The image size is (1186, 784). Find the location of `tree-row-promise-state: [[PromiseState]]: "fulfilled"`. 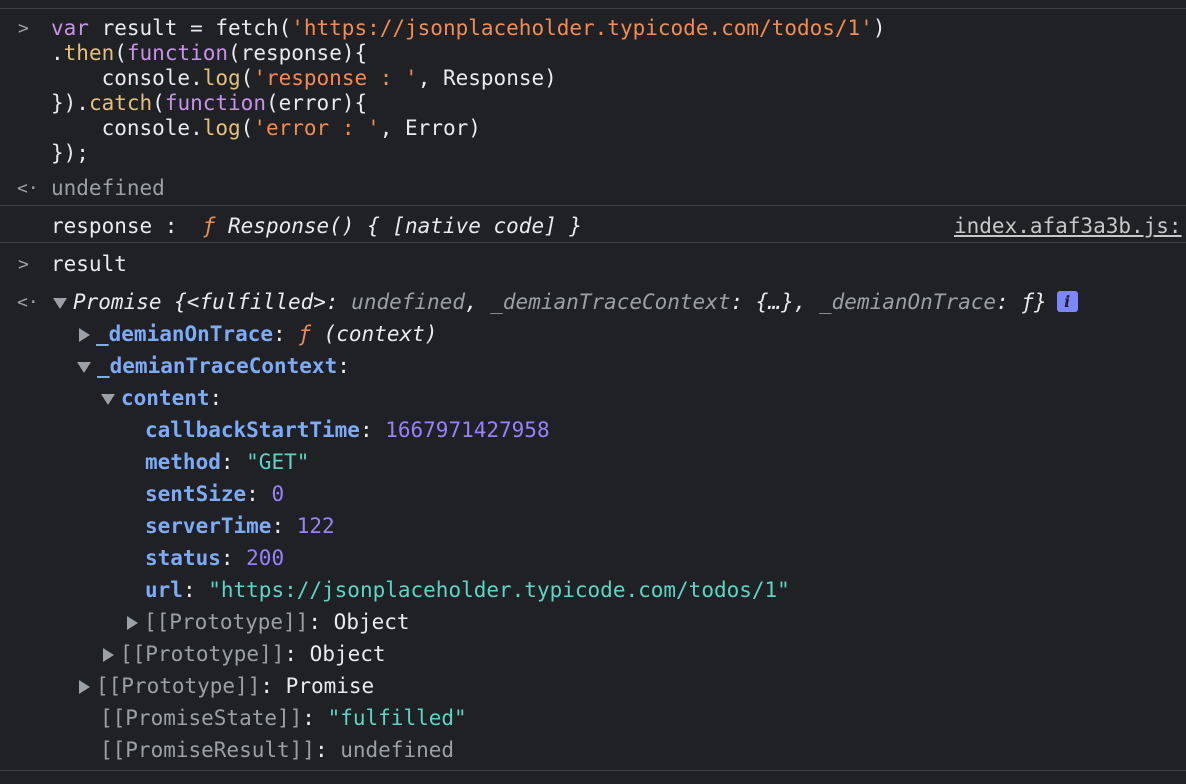

tree-row-promise-state: [[PromiseState]]: "fulfilled" is located at coordinates (283, 718).